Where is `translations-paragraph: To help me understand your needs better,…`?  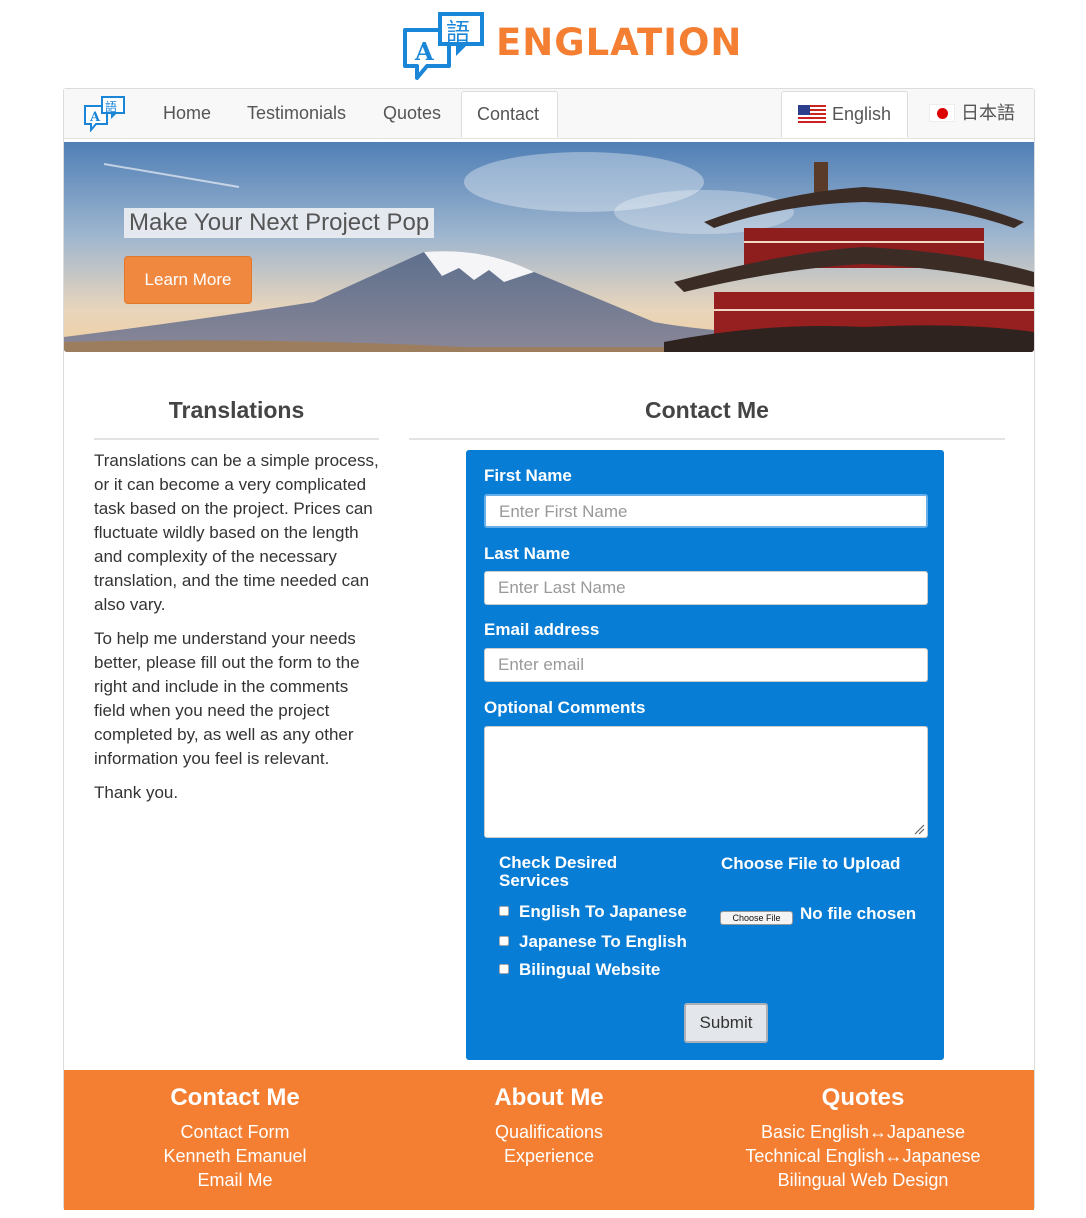
translations-paragraph: To help me understand your needs better,… is located at coordinates (227, 698).